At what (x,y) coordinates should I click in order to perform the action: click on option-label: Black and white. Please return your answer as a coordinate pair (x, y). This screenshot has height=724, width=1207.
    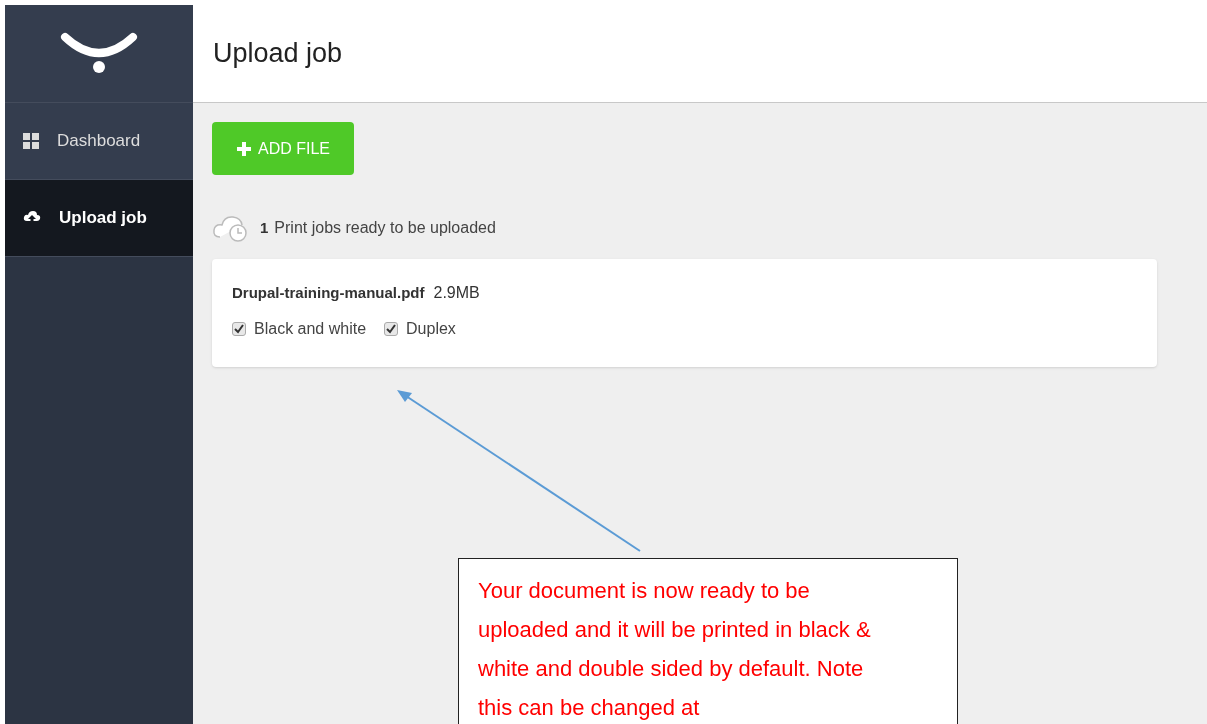
    Looking at the image, I should click on (310, 329).